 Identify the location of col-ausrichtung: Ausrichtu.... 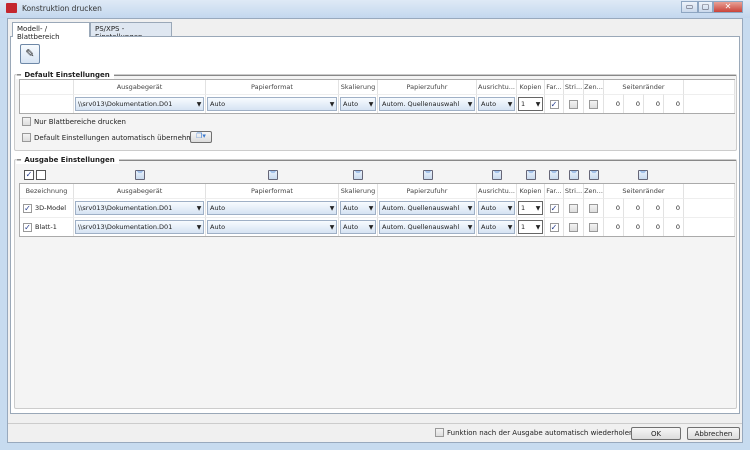
(497, 191).